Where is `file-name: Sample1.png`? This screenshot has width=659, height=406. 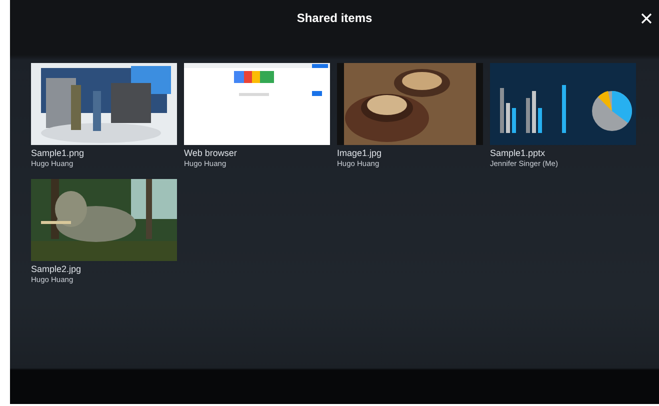 file-name: Sample1.png is located at coordinates (104, 153).